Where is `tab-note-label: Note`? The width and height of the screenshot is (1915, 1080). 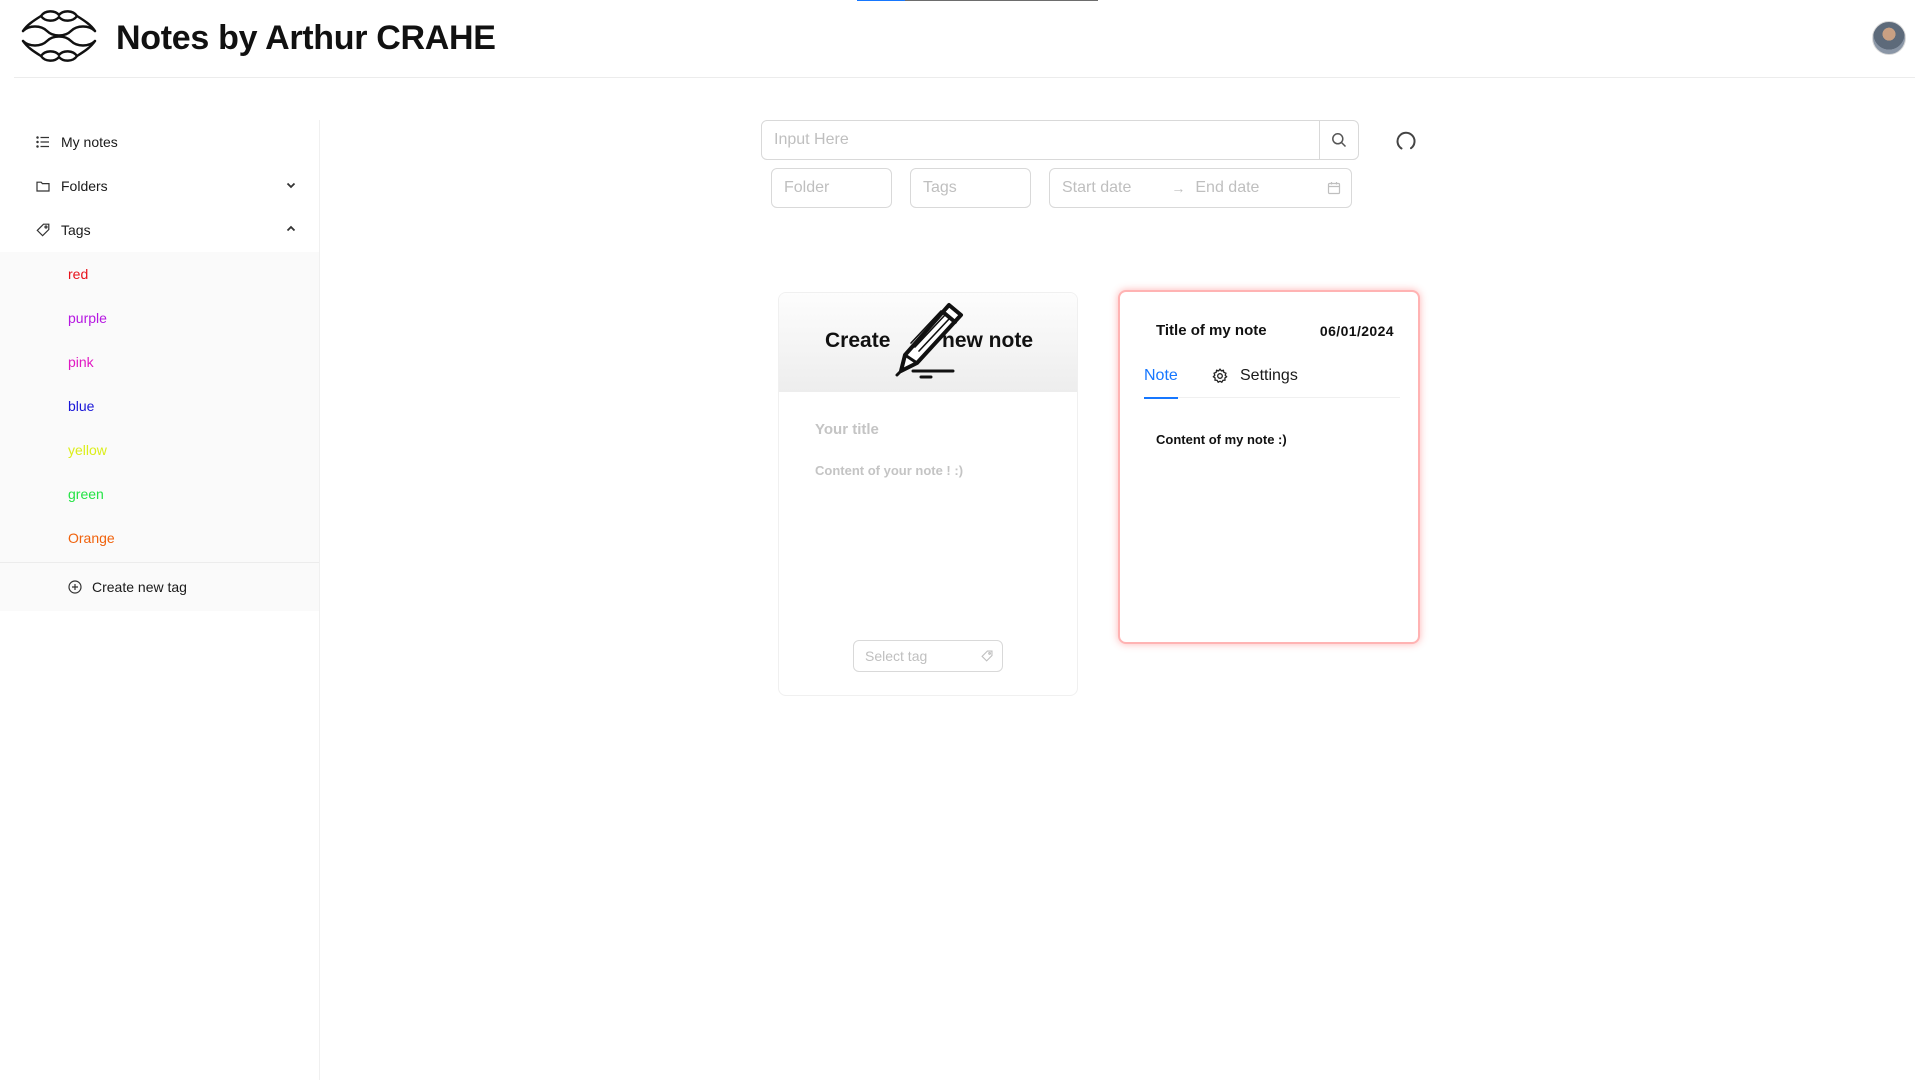 tab-note-label: Note is located at coordinates (1161, 375).